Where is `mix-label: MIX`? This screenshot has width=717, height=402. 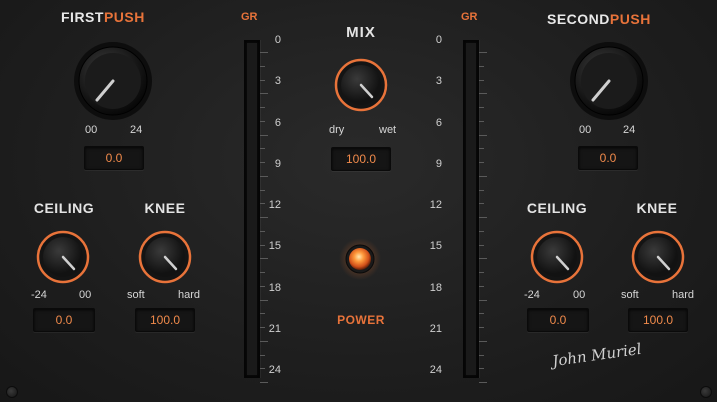 mix-label: MIX is located at coordinates (361, 32).